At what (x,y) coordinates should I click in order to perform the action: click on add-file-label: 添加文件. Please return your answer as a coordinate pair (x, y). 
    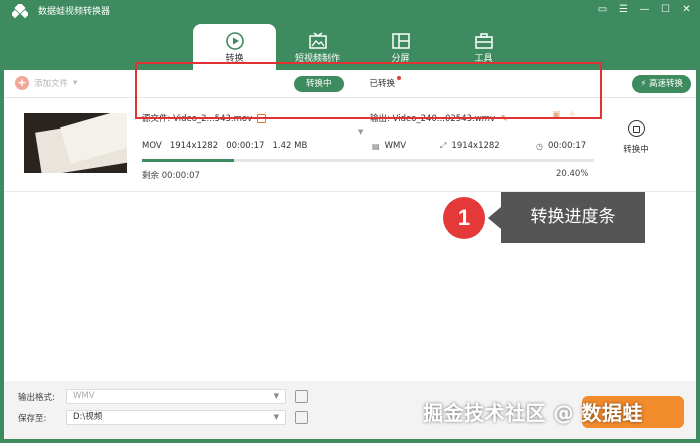
    Looking at the image, I should click on (51, 84).